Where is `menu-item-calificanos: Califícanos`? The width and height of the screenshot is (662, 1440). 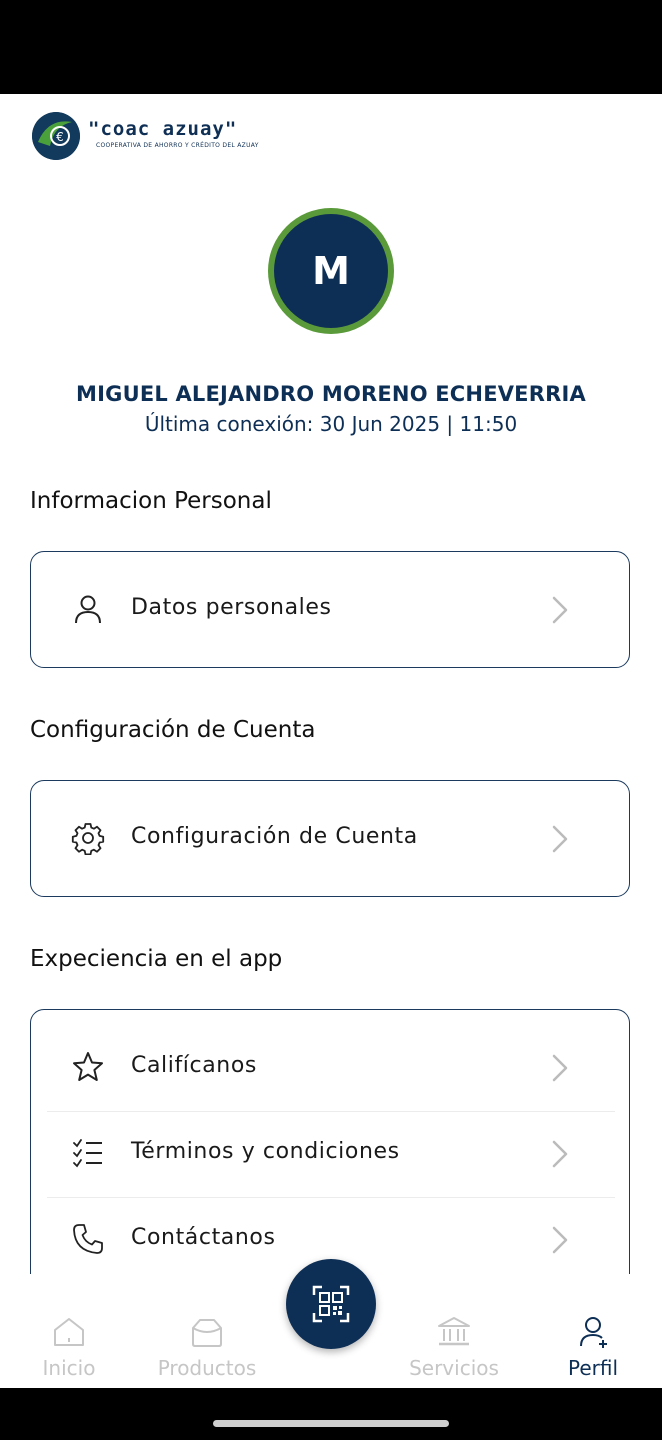 menu-item-calificanos: Califícanos is located at coordinates (331, 1068).